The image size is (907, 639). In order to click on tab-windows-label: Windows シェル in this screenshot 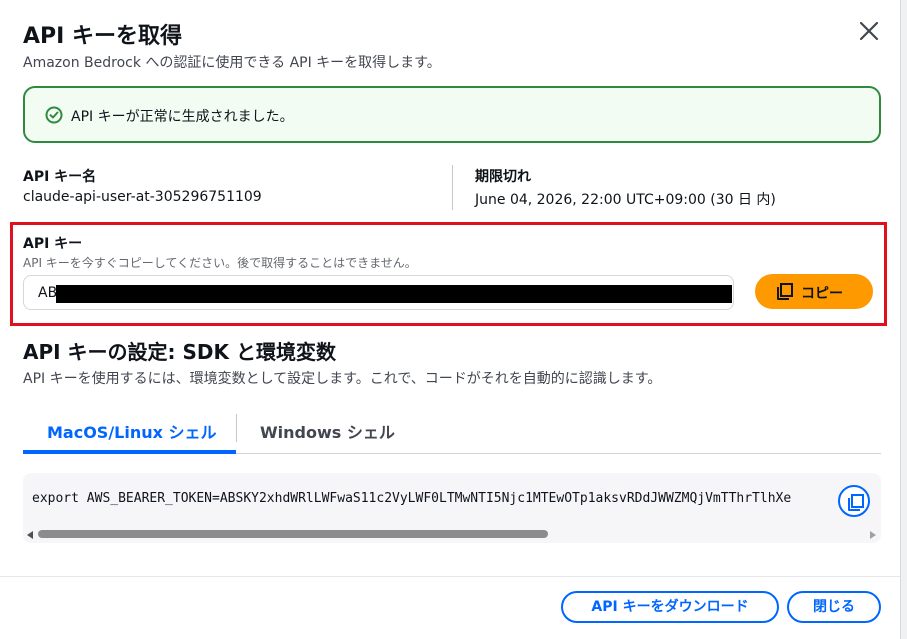, I will do `click(327, 432)`.